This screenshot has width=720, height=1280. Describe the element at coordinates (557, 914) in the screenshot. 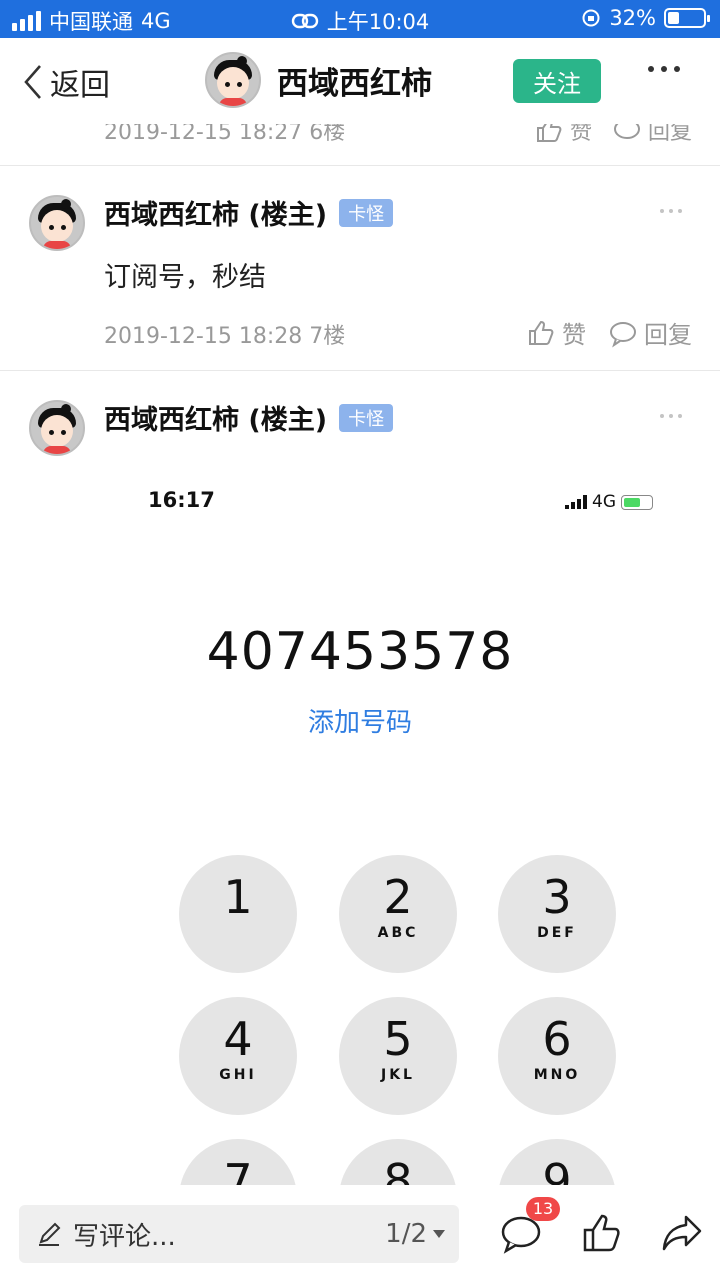

I see `dial-key: 3 DEF` at that location.